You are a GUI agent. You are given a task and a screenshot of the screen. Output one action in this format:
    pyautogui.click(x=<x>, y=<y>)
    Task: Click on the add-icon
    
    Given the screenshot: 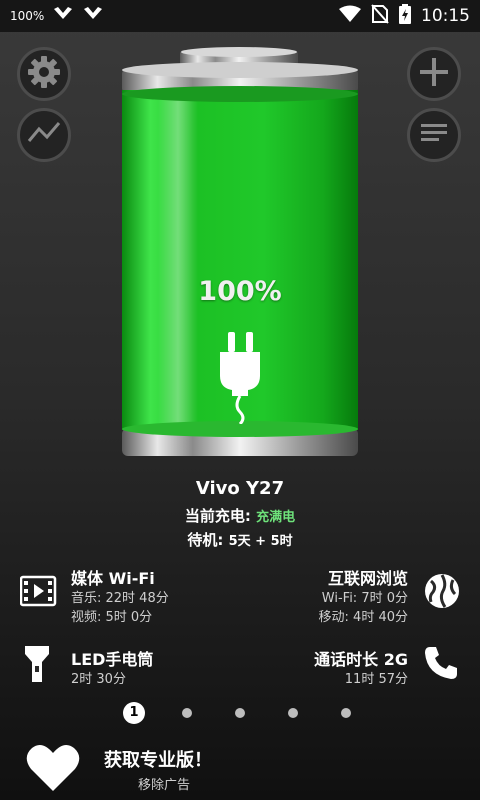 What is the action you would take?
    pyautogui.click(x=434, y=74)
    